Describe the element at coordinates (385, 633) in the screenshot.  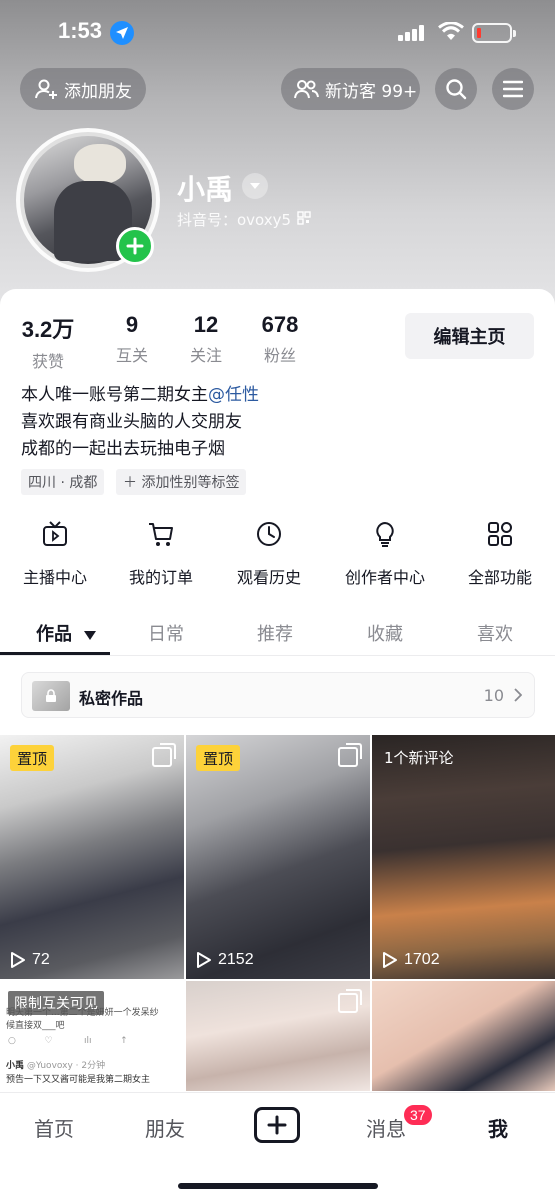
I see `tab-favorites: 收藏` at that location.